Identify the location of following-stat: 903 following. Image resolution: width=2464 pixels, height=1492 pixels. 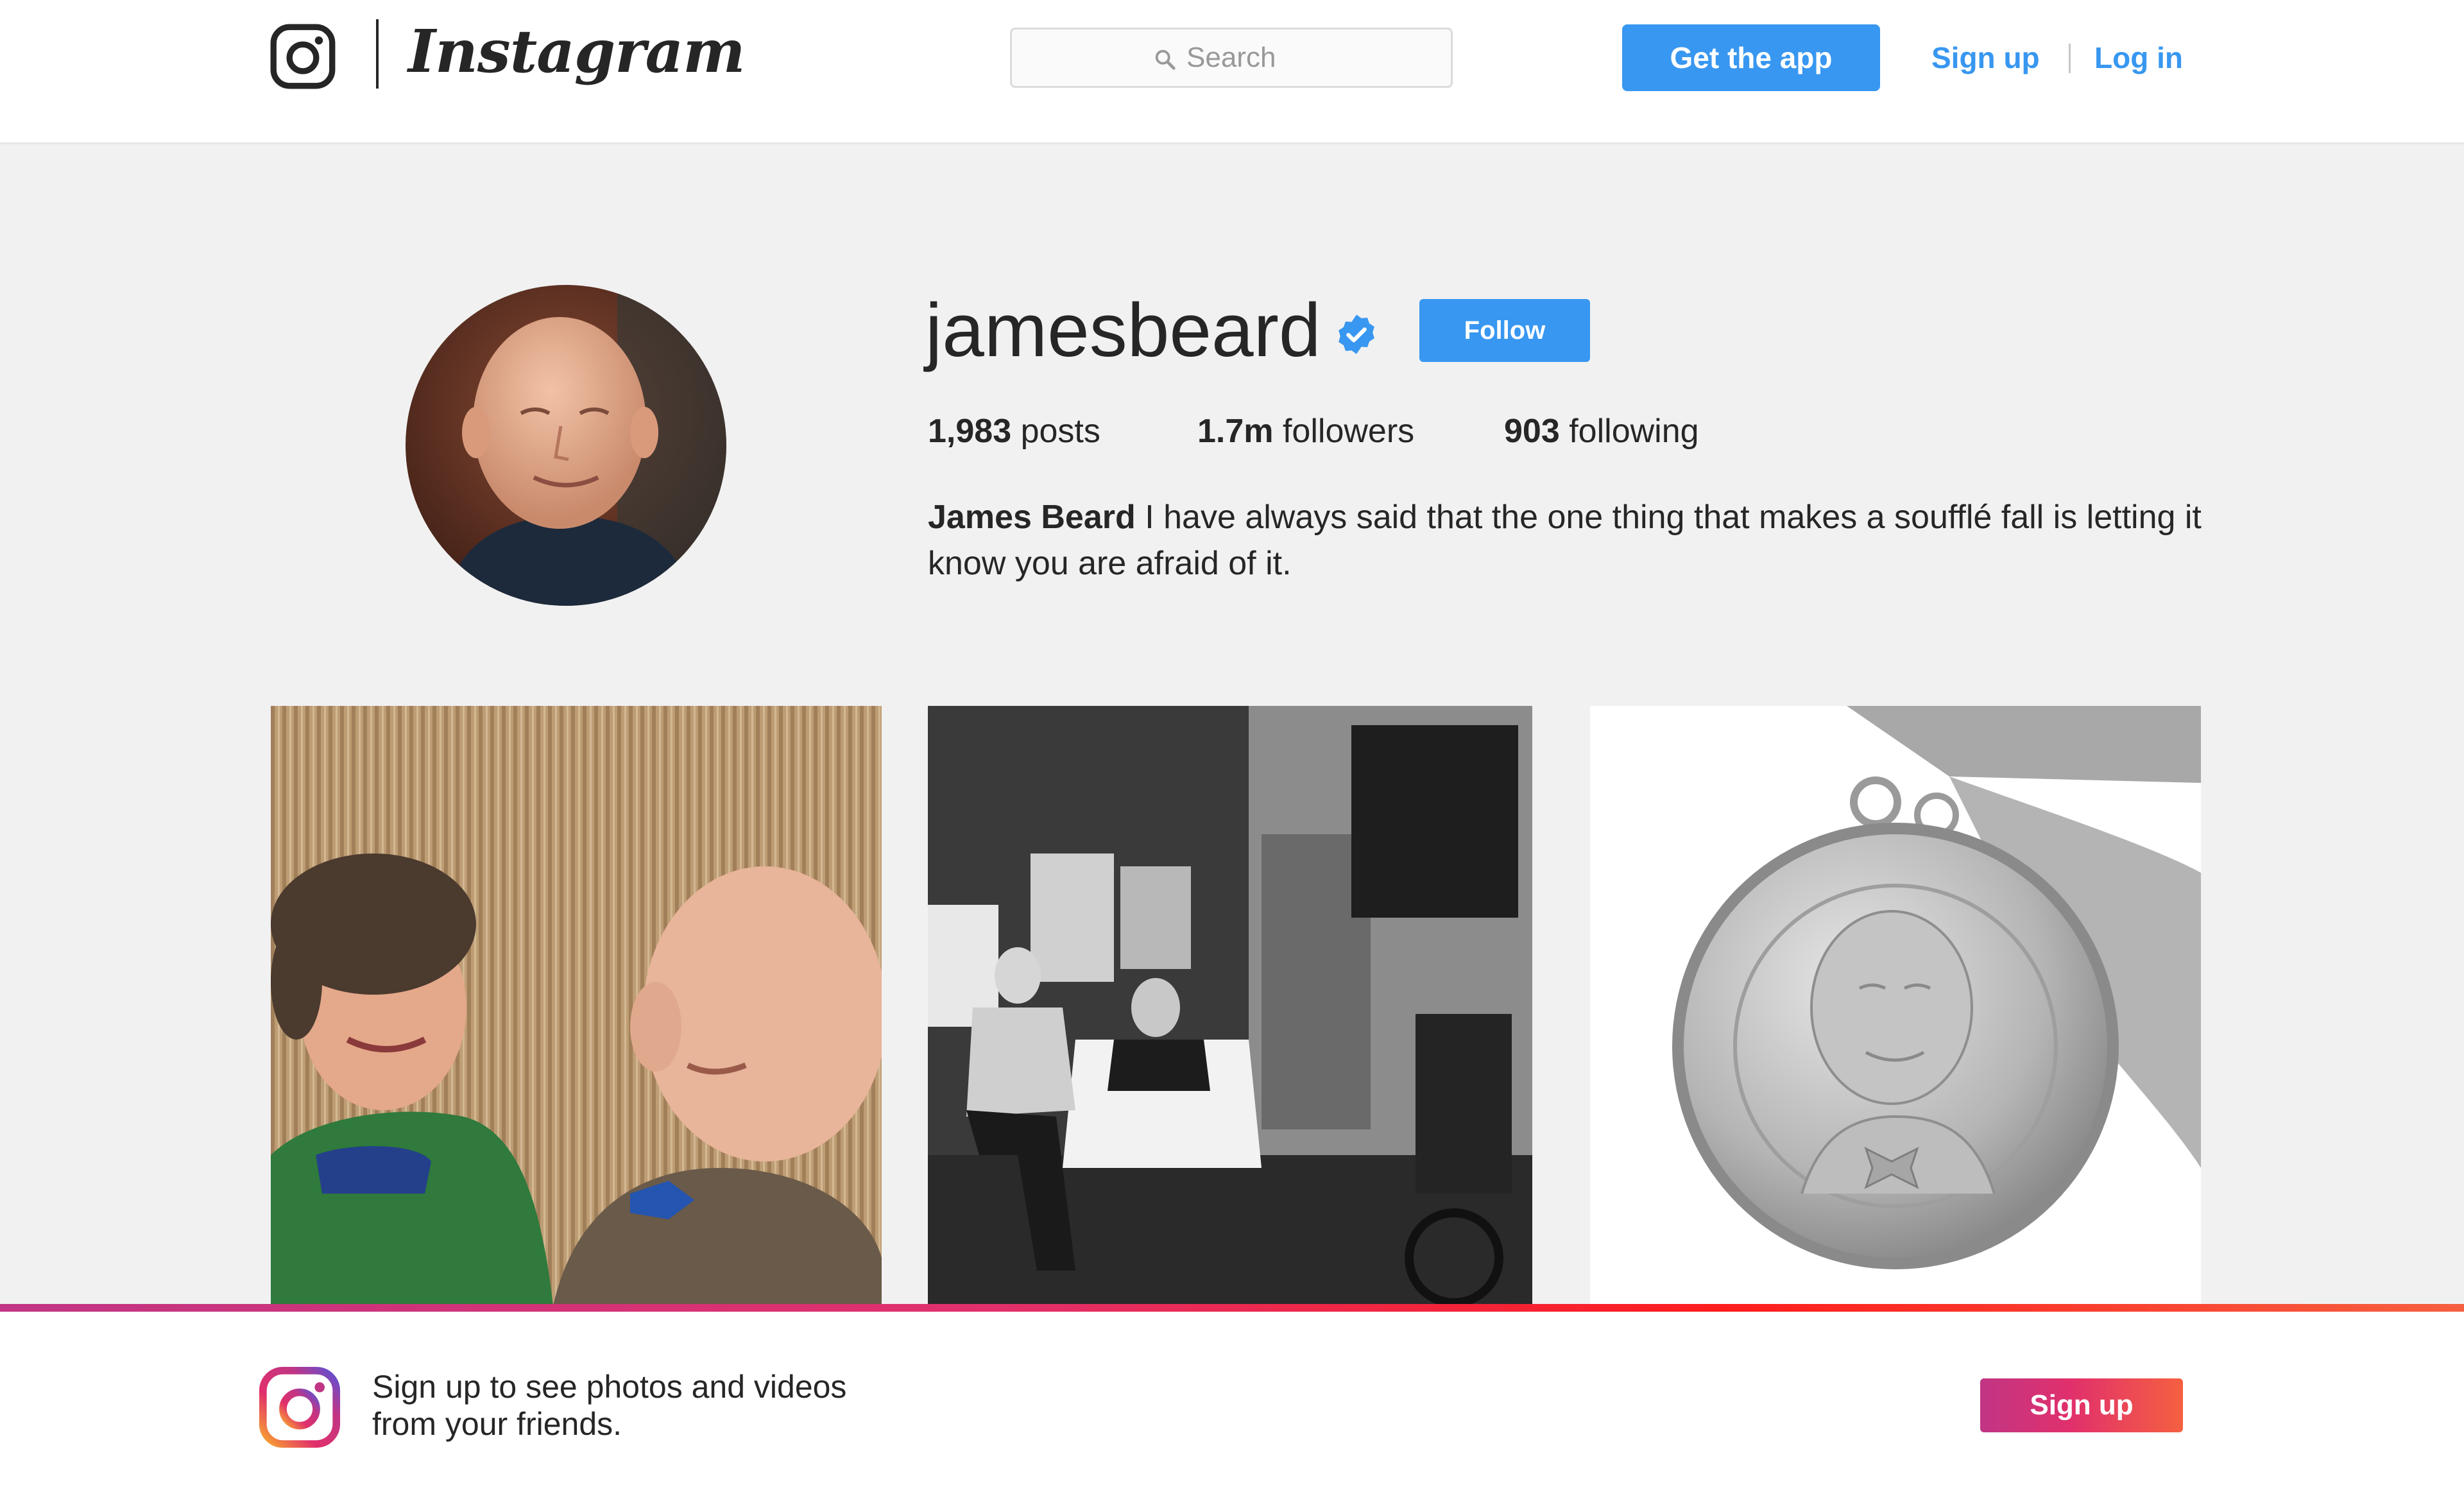
(1602, 431).